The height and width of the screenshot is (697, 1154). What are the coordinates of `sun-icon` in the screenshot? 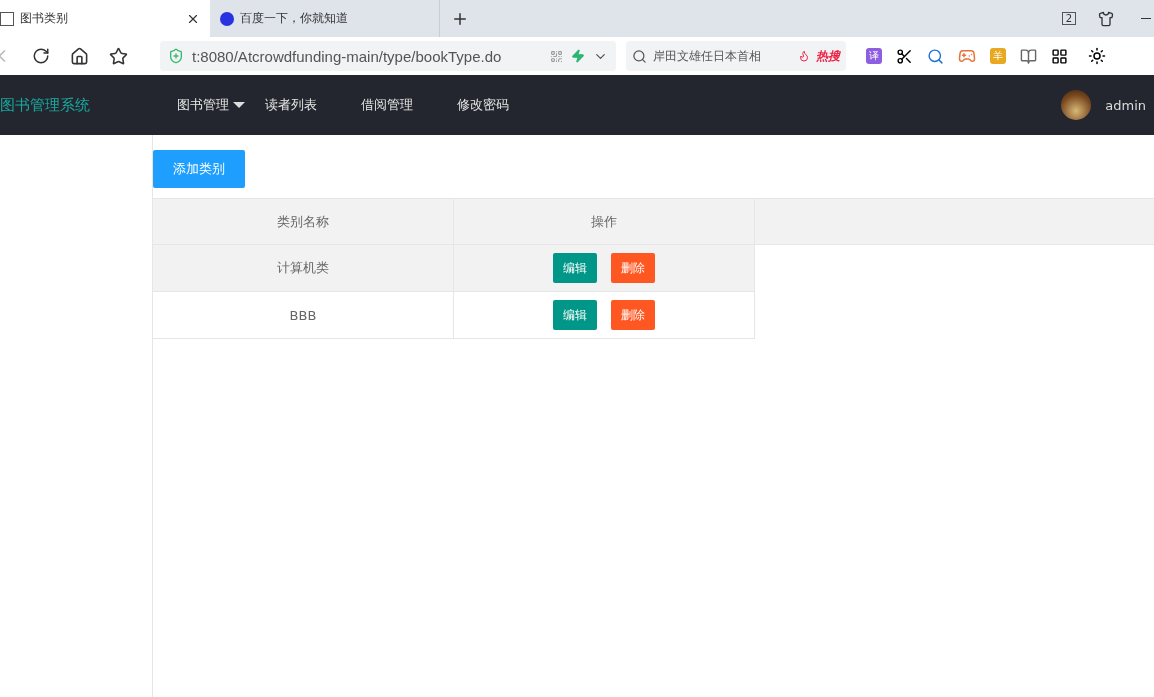 It's located at (1097, 56).